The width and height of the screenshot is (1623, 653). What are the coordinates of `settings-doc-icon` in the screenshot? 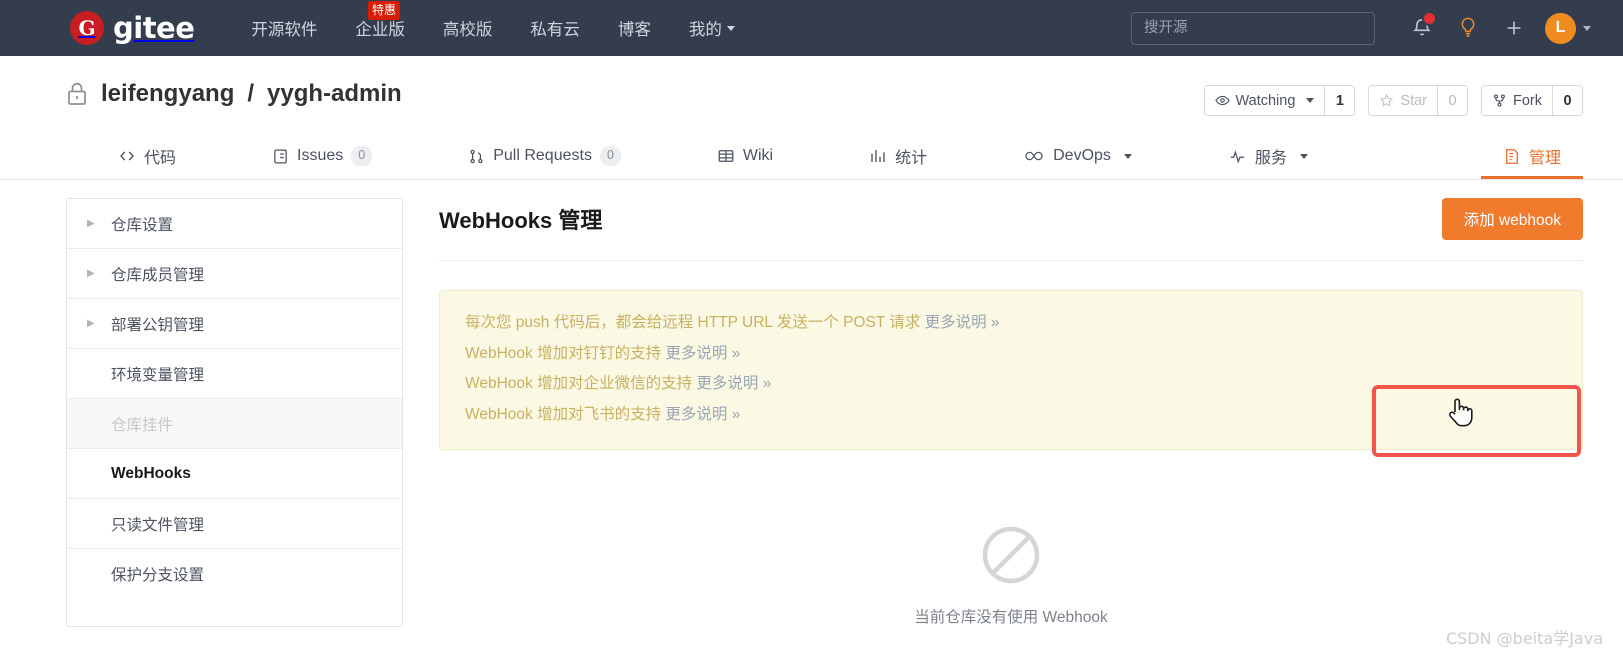 It's located at (1512, 156).